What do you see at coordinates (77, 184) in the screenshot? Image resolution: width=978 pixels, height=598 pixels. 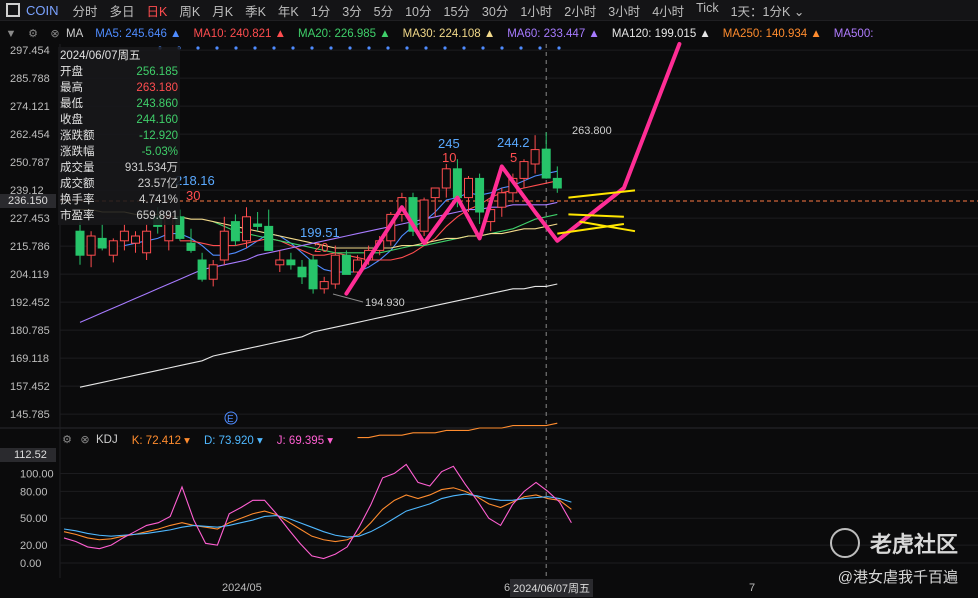 I see `info-key: 成交额` at bounding box center [77, 184].